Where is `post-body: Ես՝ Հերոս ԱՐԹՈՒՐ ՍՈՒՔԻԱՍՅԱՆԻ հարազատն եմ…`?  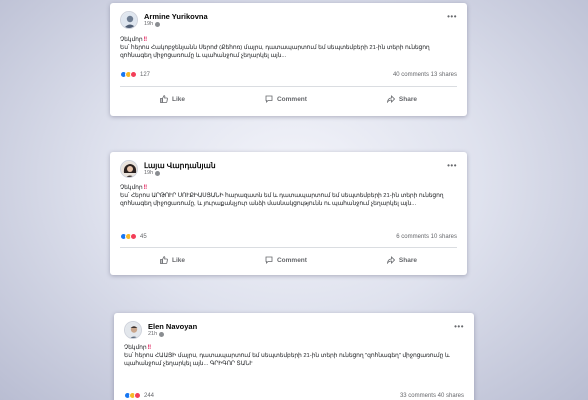 post-body: Ես՝ Հերոս ԱՐԹՈՒՐ ՍՈՒՔԻԱՍՅԱՆԻ հարազատն եմ… is located at coordinates (282, 200).